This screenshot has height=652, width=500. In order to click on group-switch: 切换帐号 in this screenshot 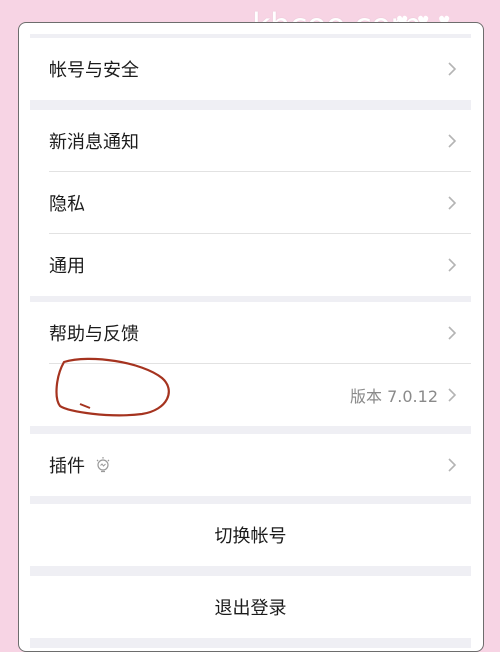, I will do `click(250, 535)`.